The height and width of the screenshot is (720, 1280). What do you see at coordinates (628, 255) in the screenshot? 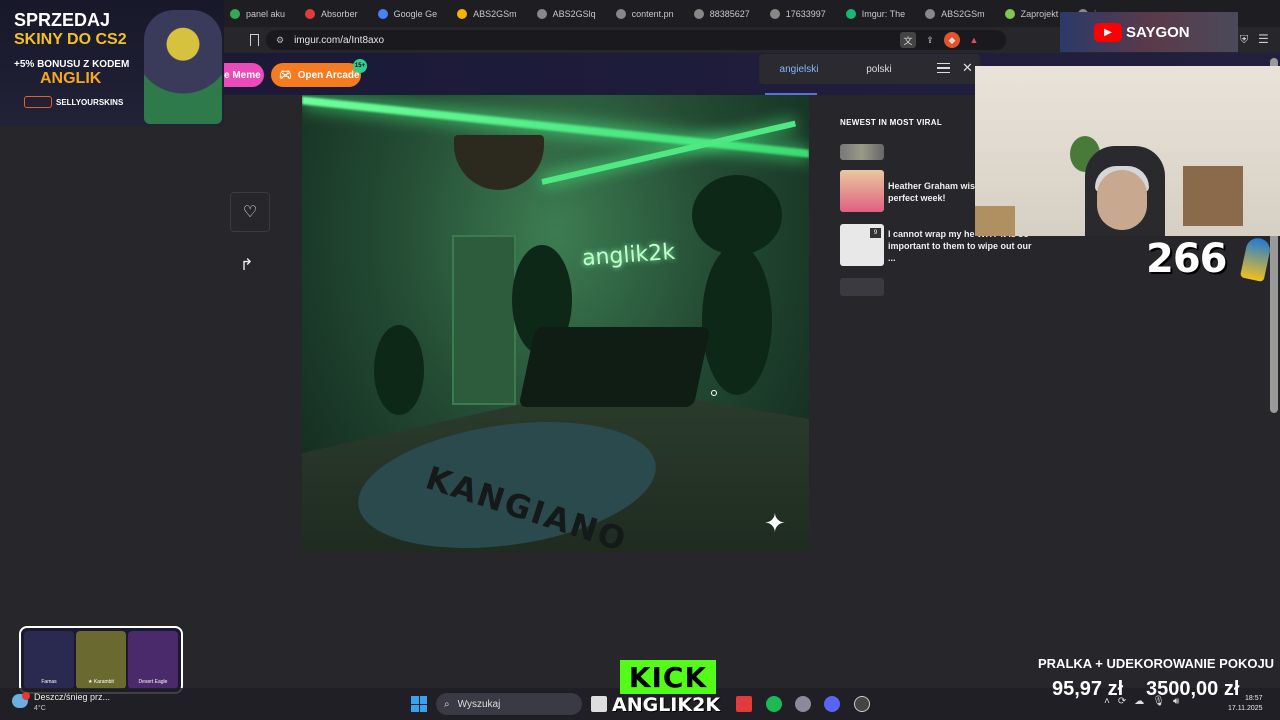
I see `neon-sign: anglik2k` at bounding box center [628, 255].